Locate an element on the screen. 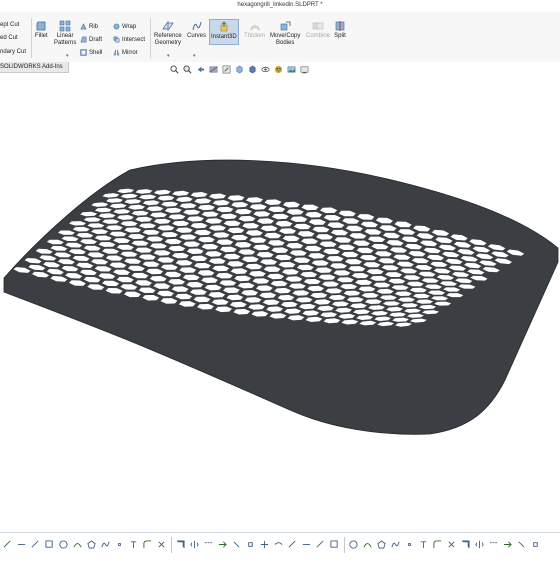  polygon-icon is located at coordinates (91, 544).